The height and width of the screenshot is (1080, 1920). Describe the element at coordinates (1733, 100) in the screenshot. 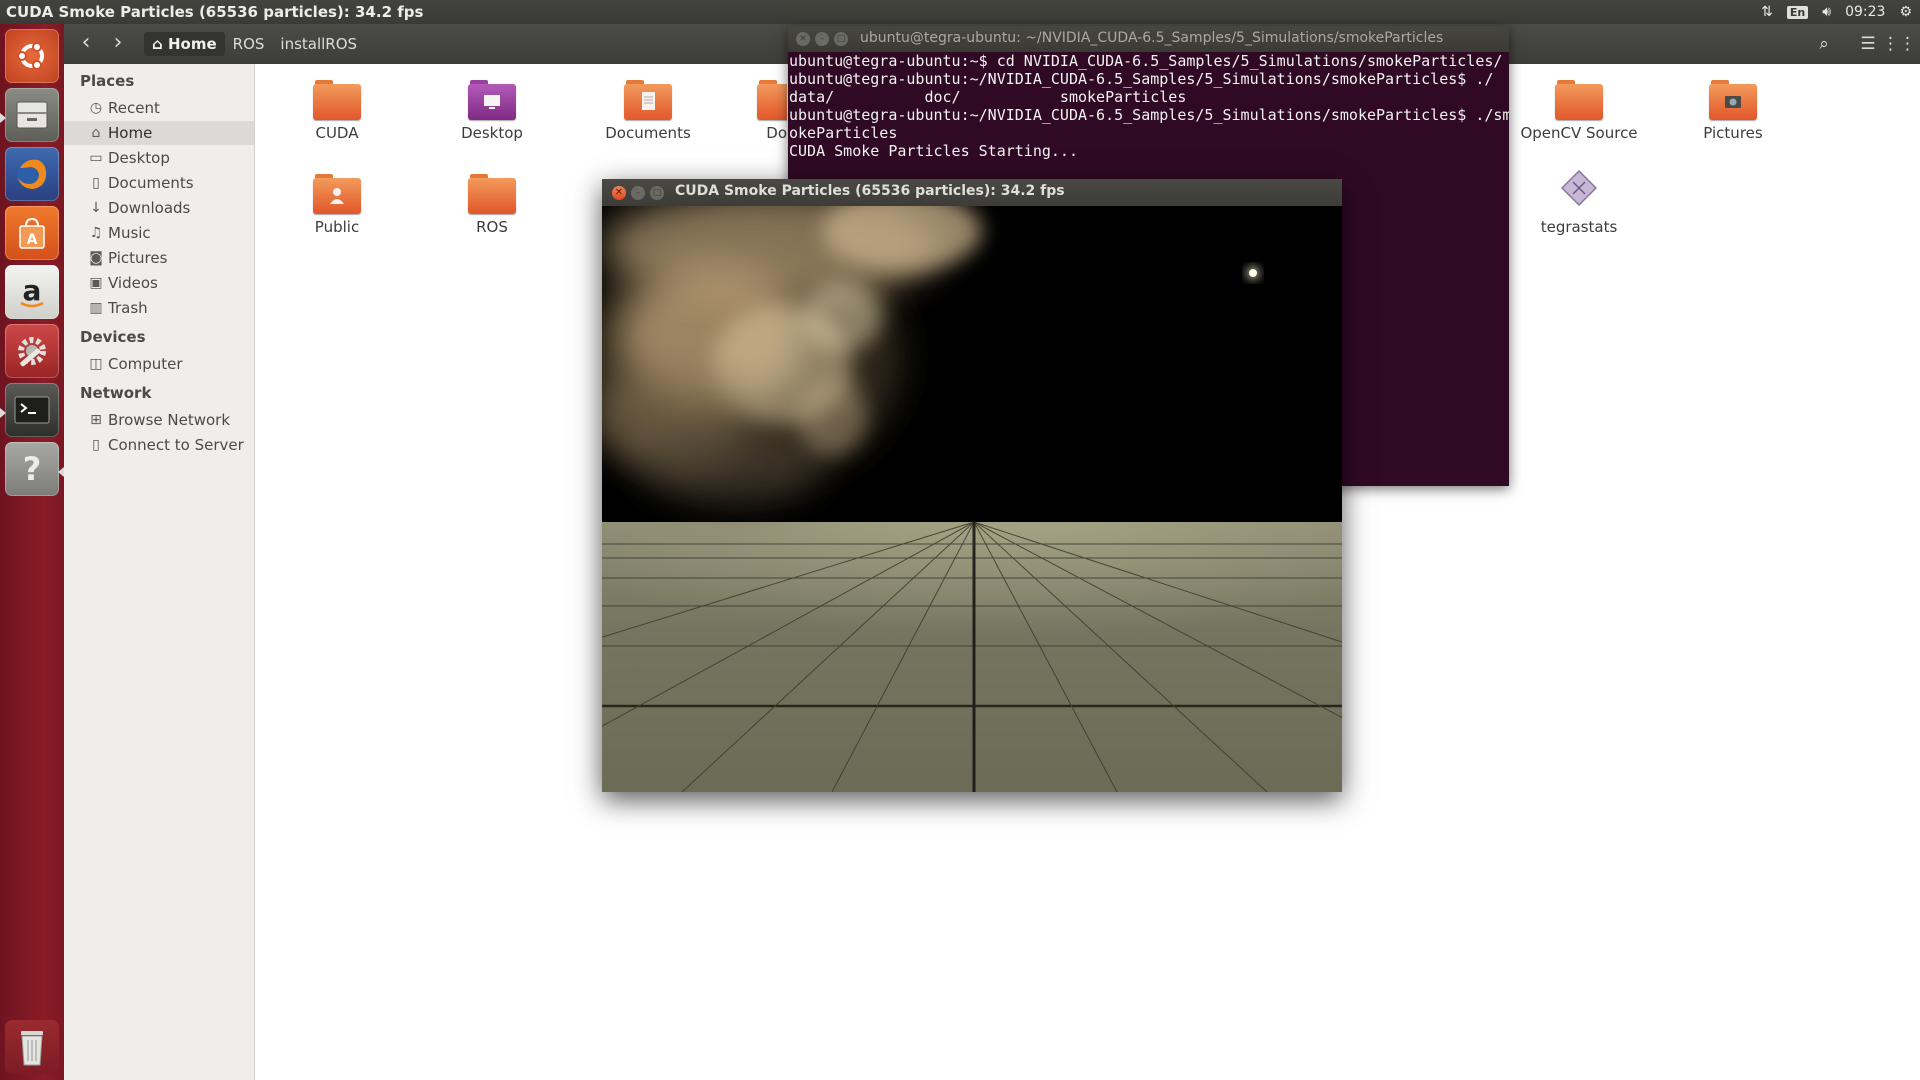

I see `pictures-folder-icon` at that location.